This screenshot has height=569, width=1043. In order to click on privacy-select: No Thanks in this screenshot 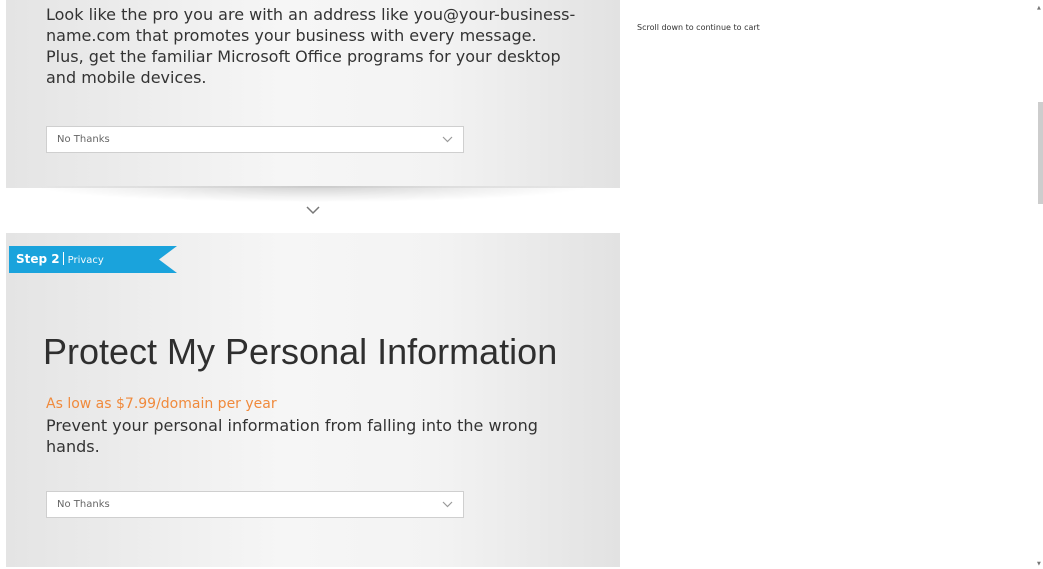, I will do `click(255, 504)`.